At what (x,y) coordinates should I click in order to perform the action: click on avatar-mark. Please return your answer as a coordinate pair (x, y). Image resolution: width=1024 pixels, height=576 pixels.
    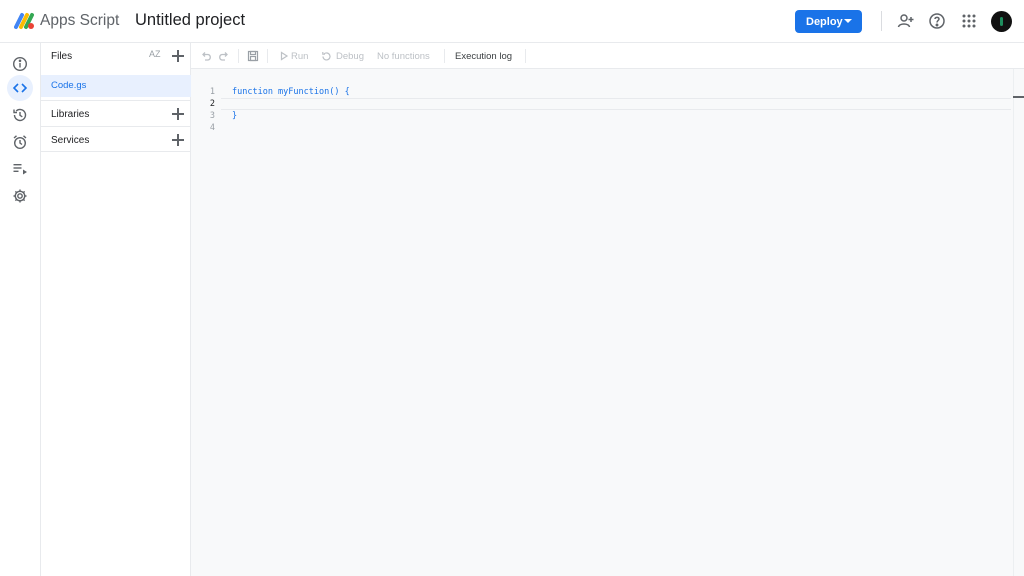
    Looking at the image, I should click on (1001, 21).